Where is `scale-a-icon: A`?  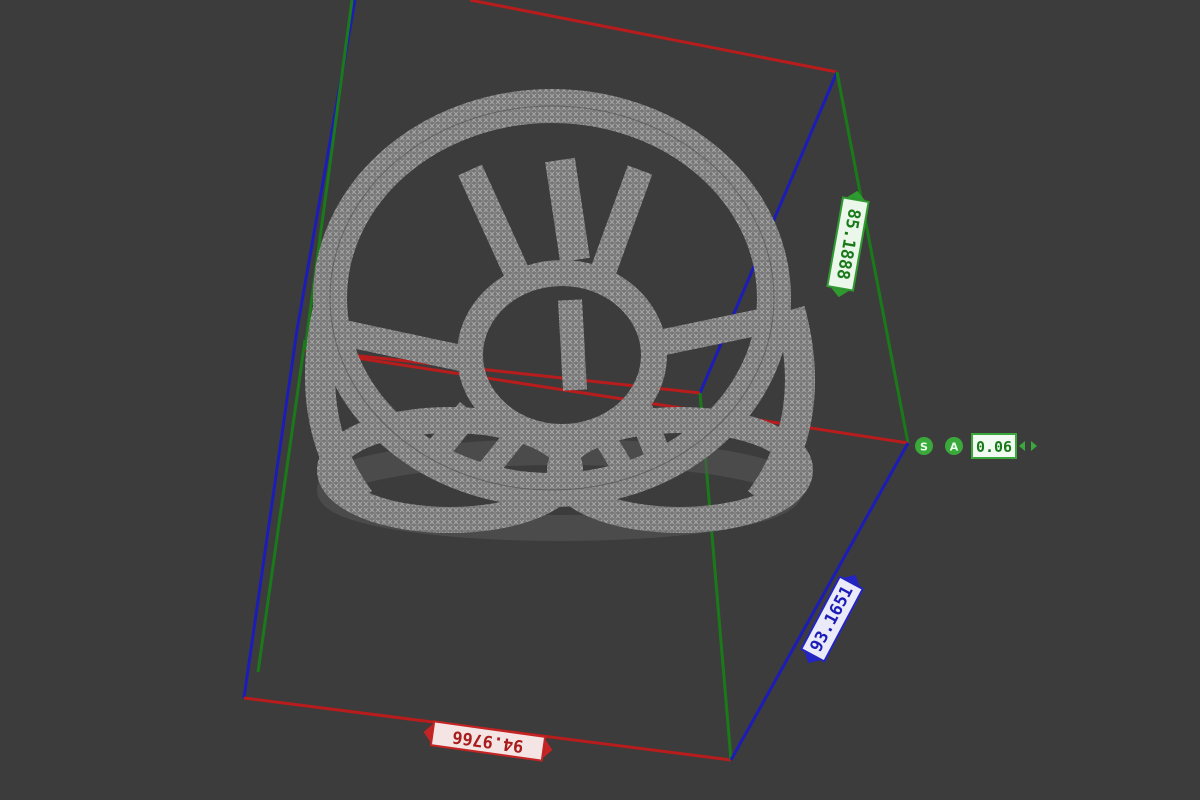 scale-a-icon: A is located at coordinates (954, 447).